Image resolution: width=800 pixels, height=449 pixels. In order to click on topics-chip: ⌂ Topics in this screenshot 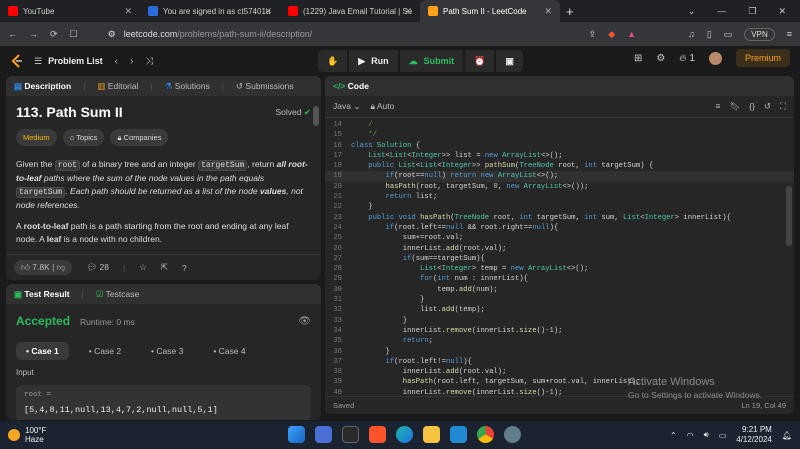, I will do `click(83, 137)`.